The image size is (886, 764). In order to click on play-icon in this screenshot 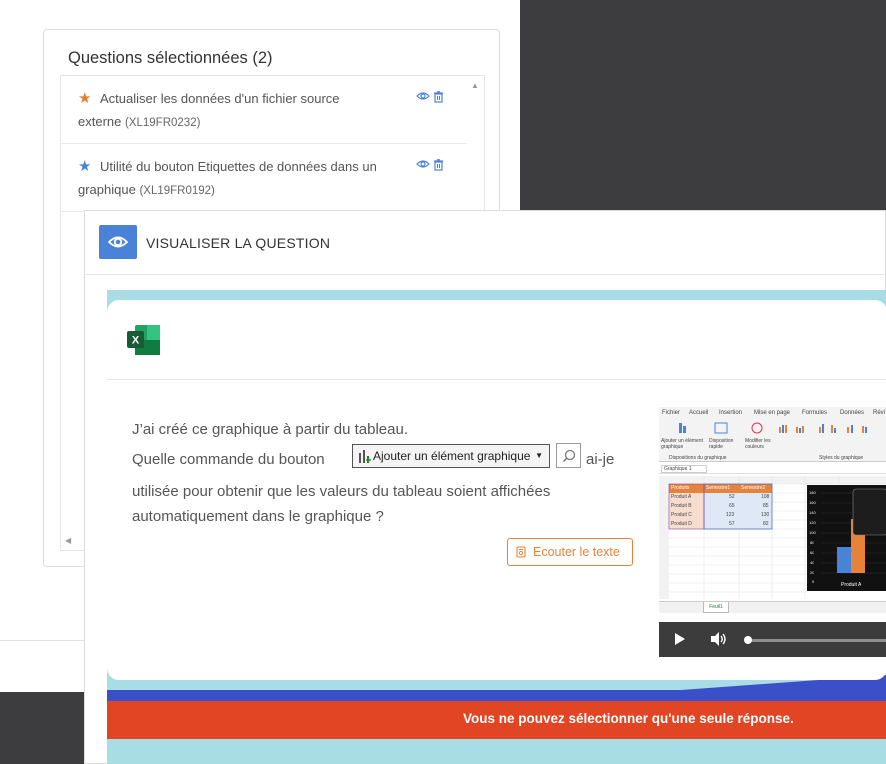, I will do `click(680, 639)`.